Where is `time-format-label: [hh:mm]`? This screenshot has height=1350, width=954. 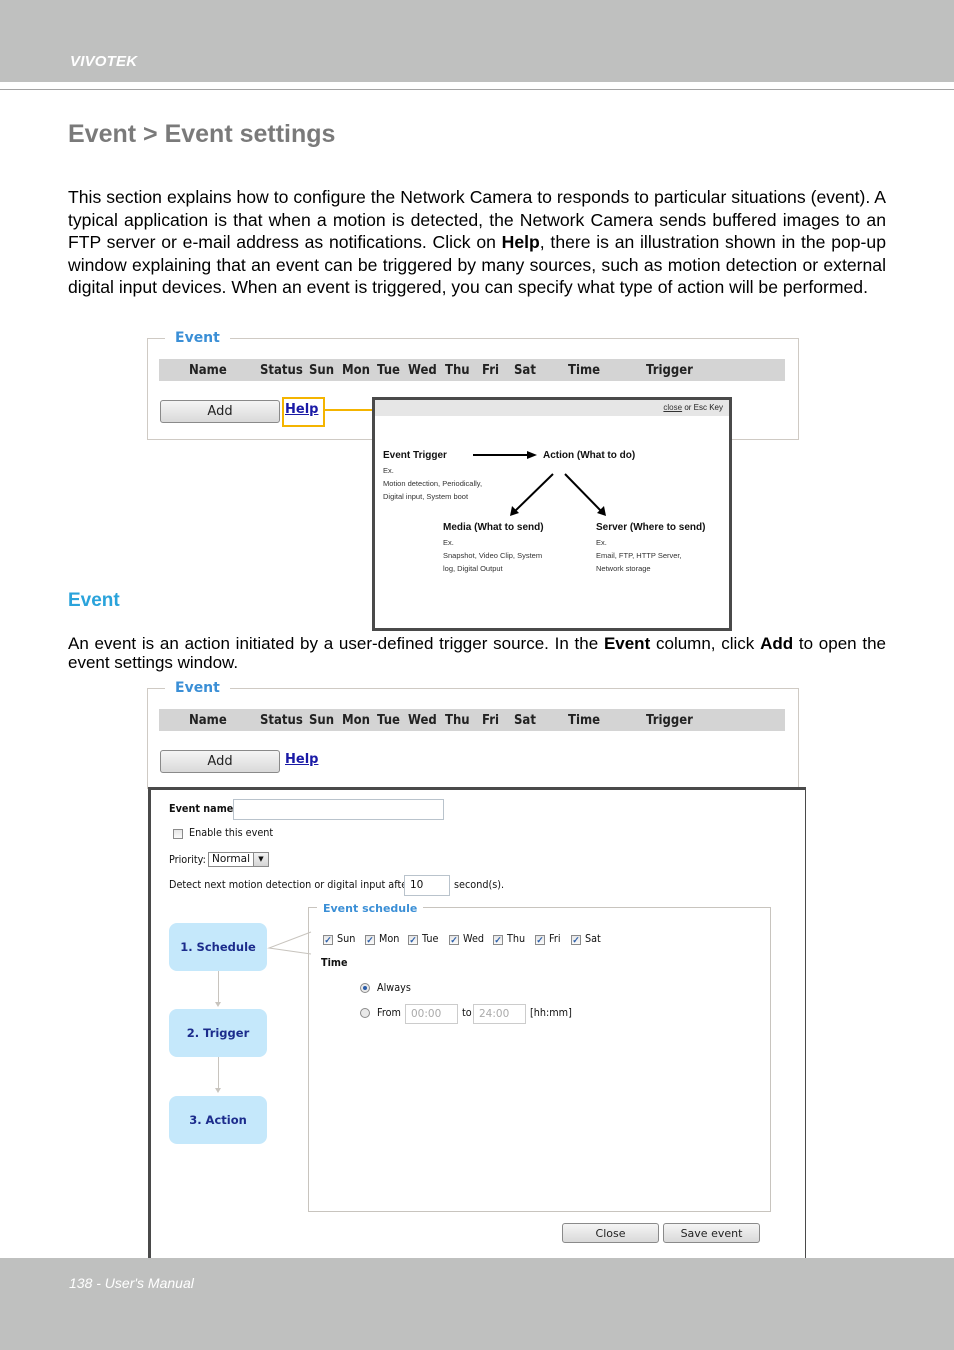 time-format-label: [hh:mm] is located at coordinates (551, 1013).